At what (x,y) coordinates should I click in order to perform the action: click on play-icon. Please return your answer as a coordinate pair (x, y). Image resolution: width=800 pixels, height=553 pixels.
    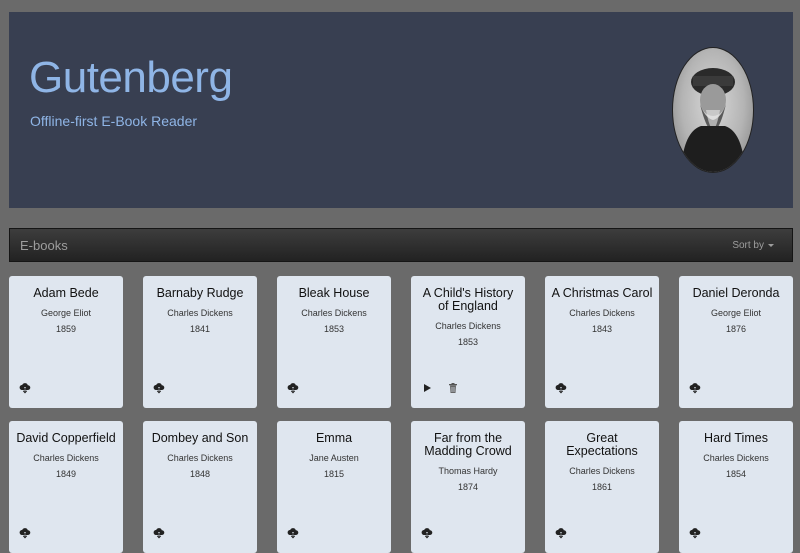
    Looking at the image, I should click on (427, 388).